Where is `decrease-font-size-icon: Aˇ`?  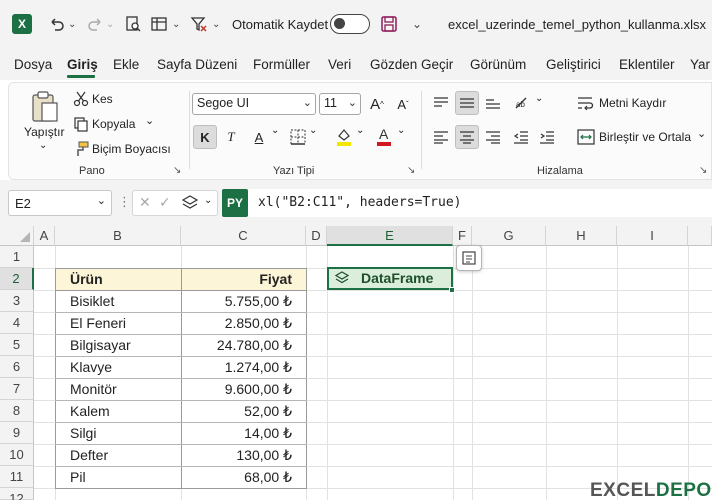 decrease-font-size-icon: Aˇ is located at coordinates (403, 104).